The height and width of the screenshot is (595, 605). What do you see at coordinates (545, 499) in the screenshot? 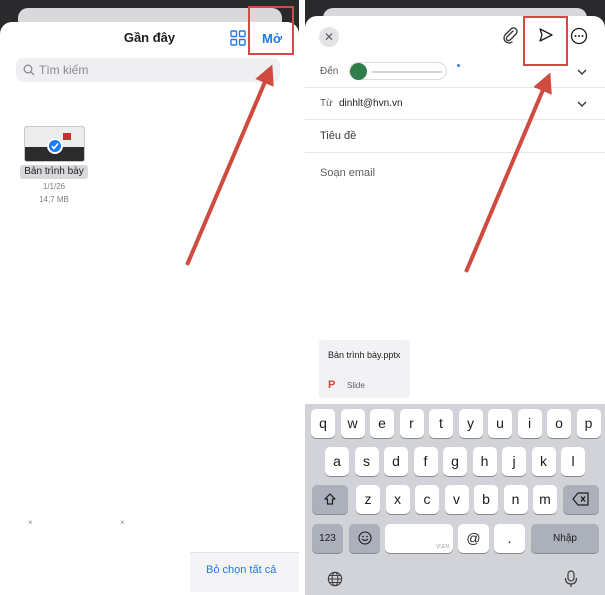
I see `key-m: m` at bounding box center [545, 499].